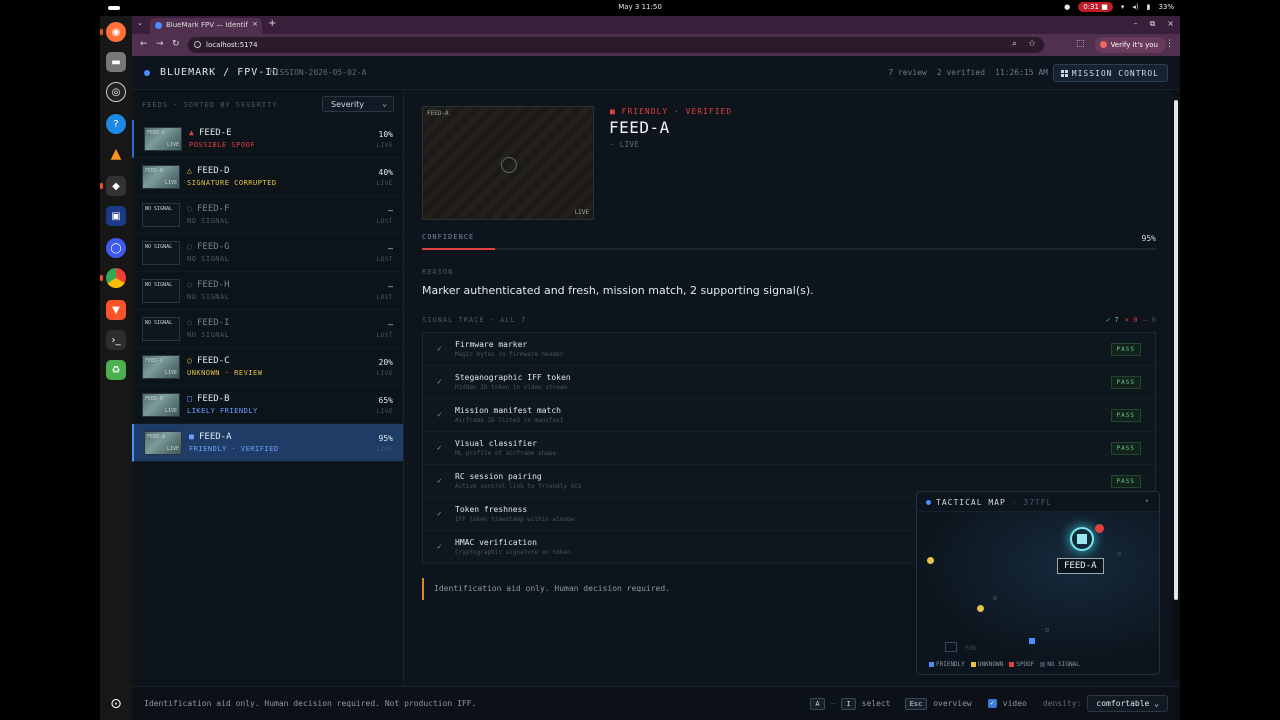  I want to click on tab-title: BlueMark FPV — Identif, so click(207, 25).